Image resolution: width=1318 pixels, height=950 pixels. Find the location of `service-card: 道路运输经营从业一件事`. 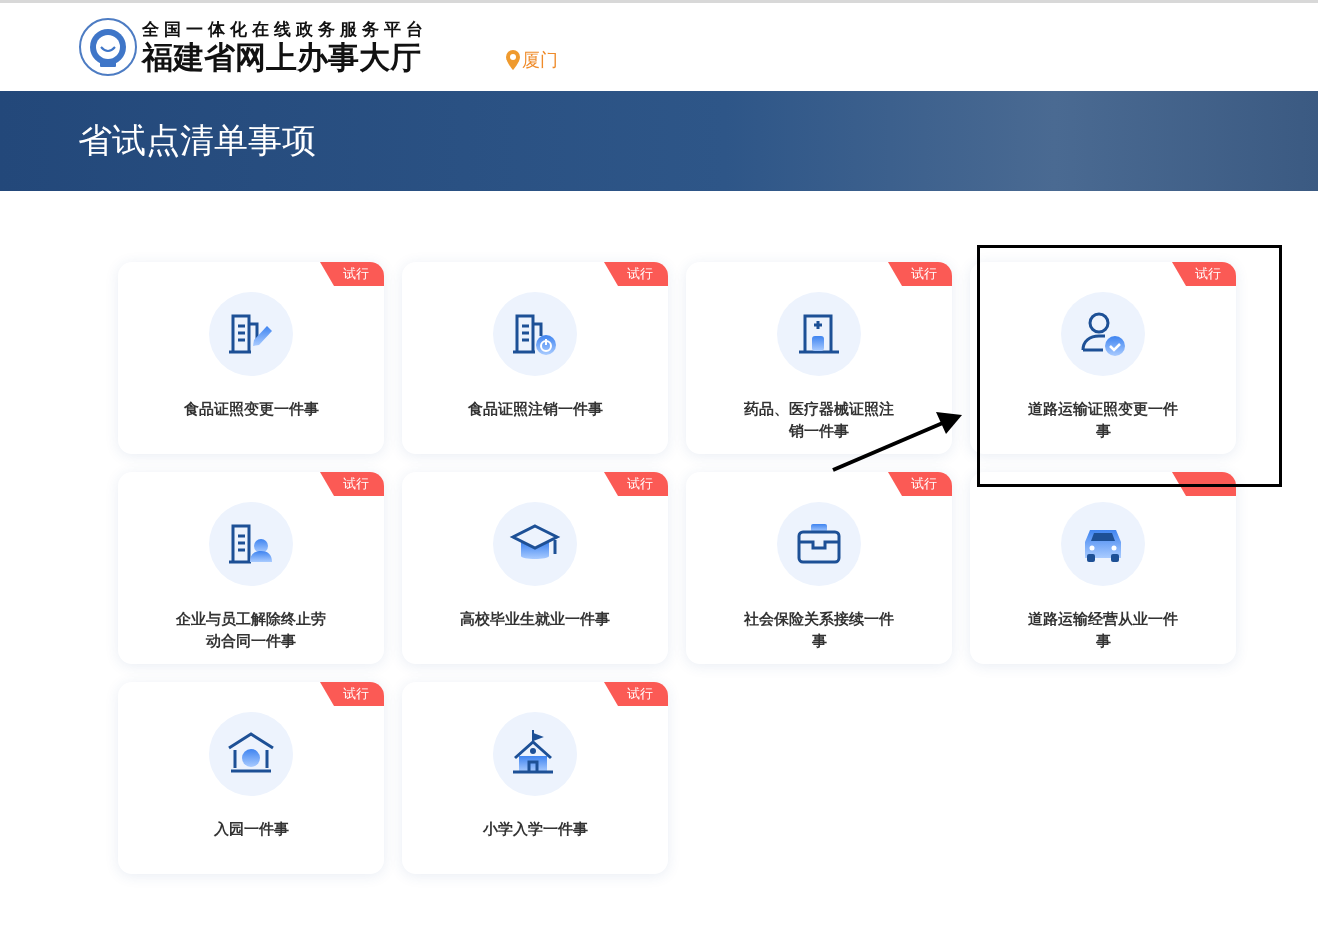

service-card: 道路运输经营从业一件事 is located at coordinates (1103, 568).